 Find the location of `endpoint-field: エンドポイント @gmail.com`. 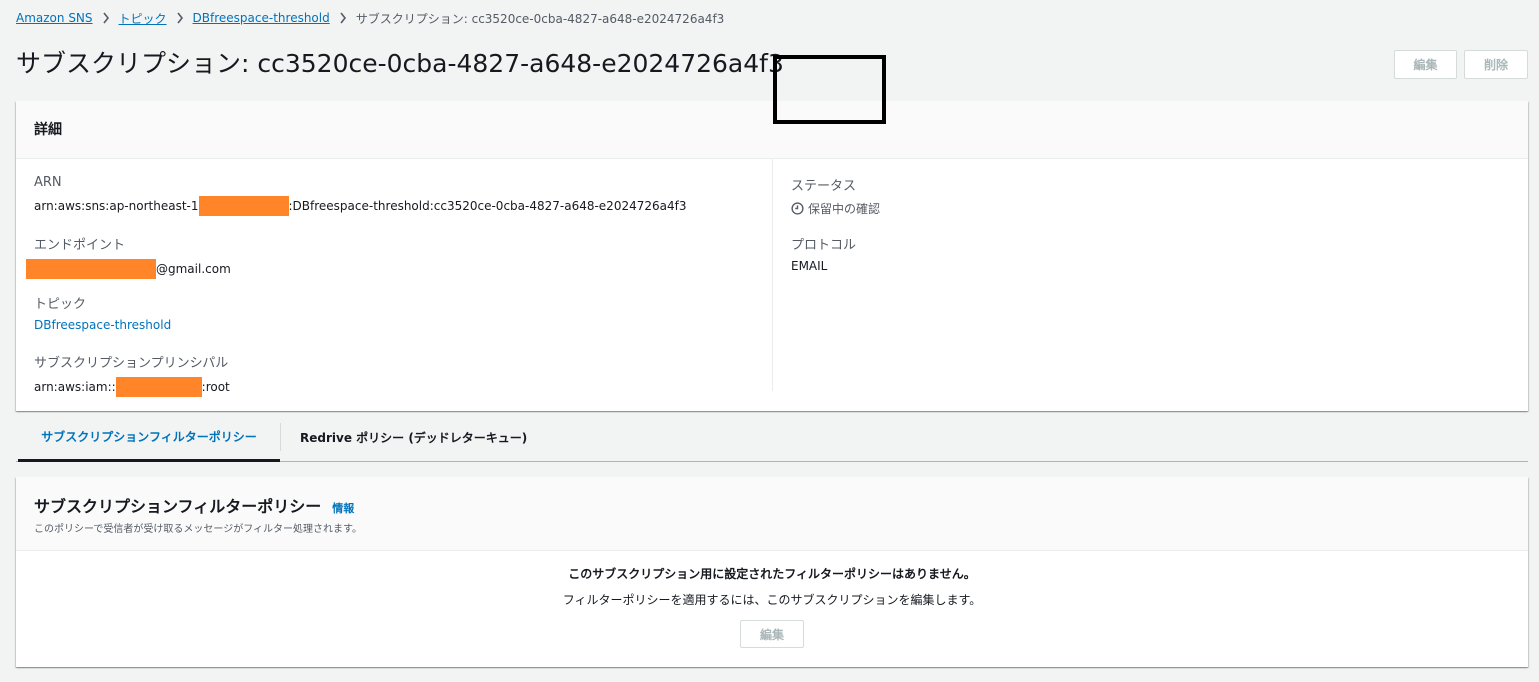

endpoint-field: エンドポイント @gmail.com is located at coordinates (128, 256).